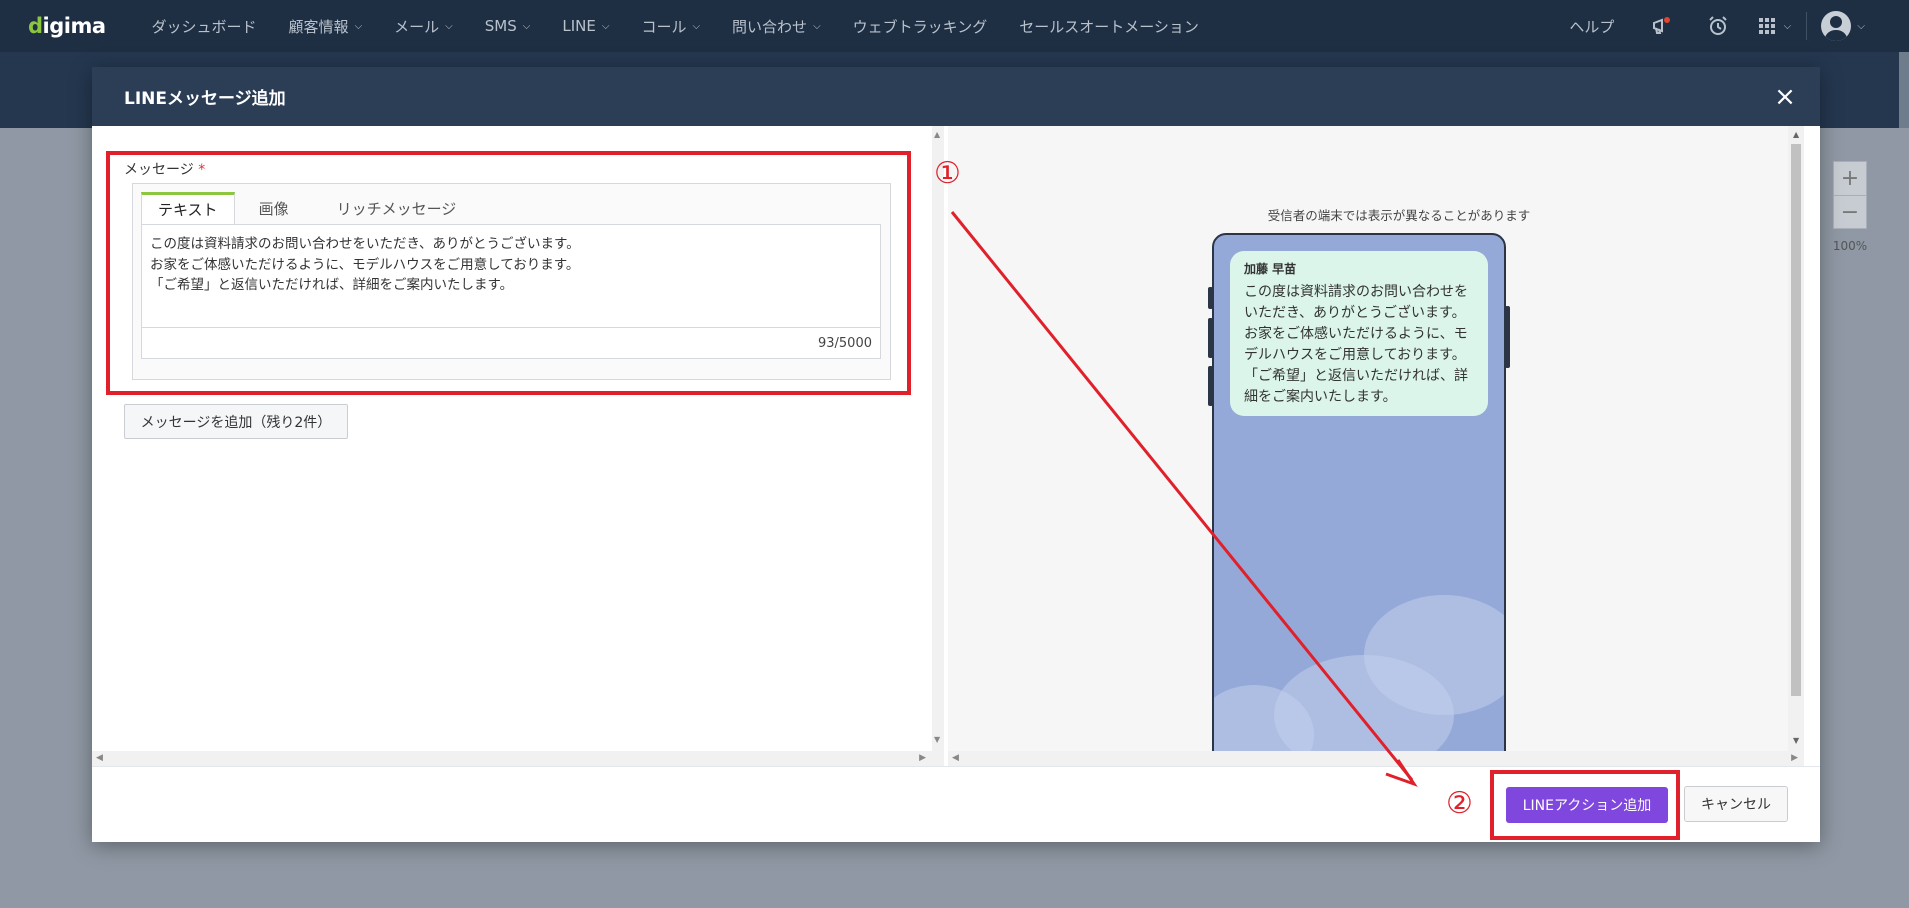 The height and width of the screenshot is (908, 1909). I want to click on preview-sender-name: 加藤 早苗, so click(1270, 269).